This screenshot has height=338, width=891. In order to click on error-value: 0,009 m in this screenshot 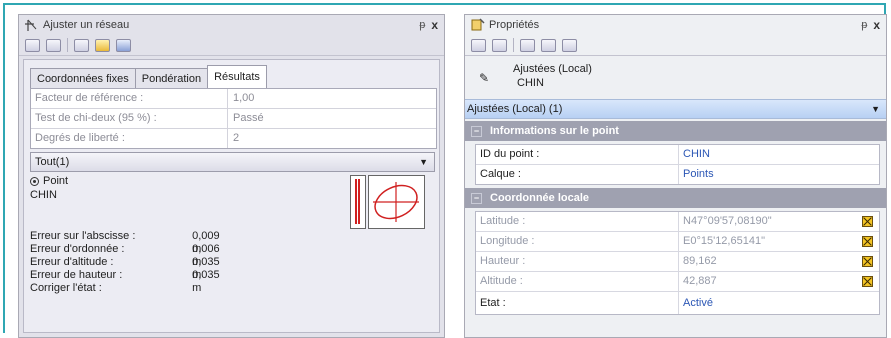, I will do `click(206, 242)`.